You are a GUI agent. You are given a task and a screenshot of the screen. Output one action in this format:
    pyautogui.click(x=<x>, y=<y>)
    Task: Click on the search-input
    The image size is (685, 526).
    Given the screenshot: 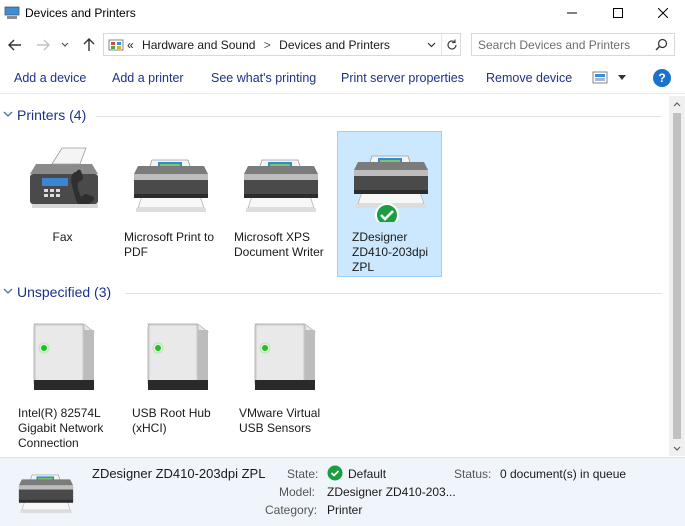 What is the action you would take?
    pyautogui.click(x=563, y=45)
    